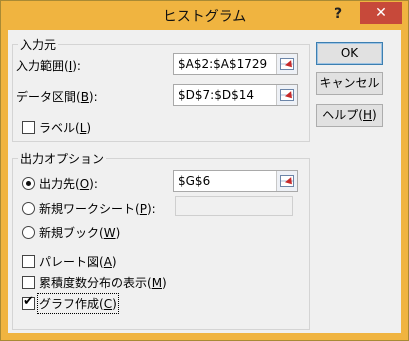 The width and height of the screenshot is (409, 341). Describe the element at coordinates (216, 95) in the screenshot. I see `bin-range-value: $D$7:$D$14` at that location.